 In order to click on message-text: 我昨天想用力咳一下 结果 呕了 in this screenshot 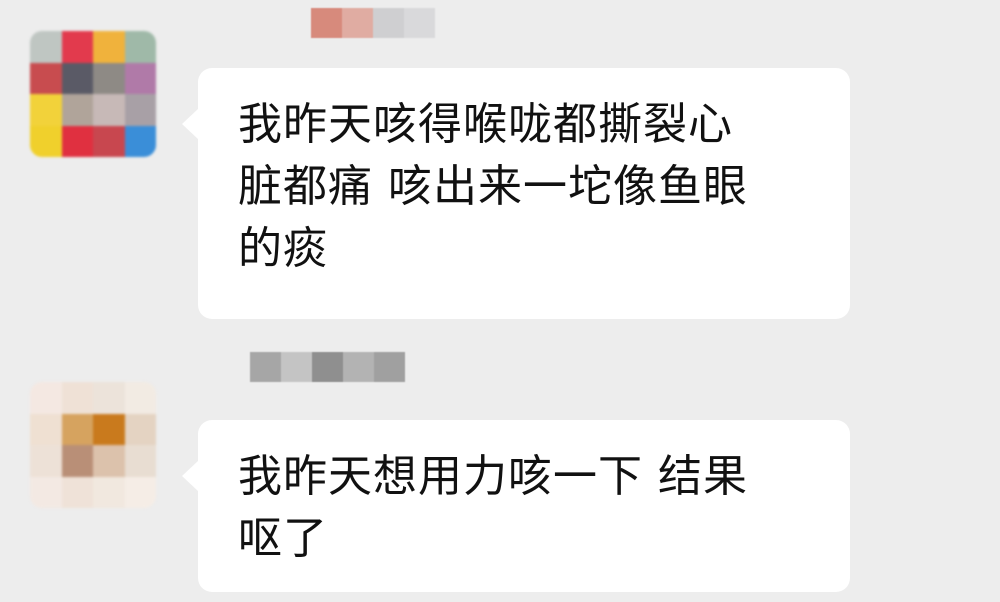, I will do `click(493, 507)`.